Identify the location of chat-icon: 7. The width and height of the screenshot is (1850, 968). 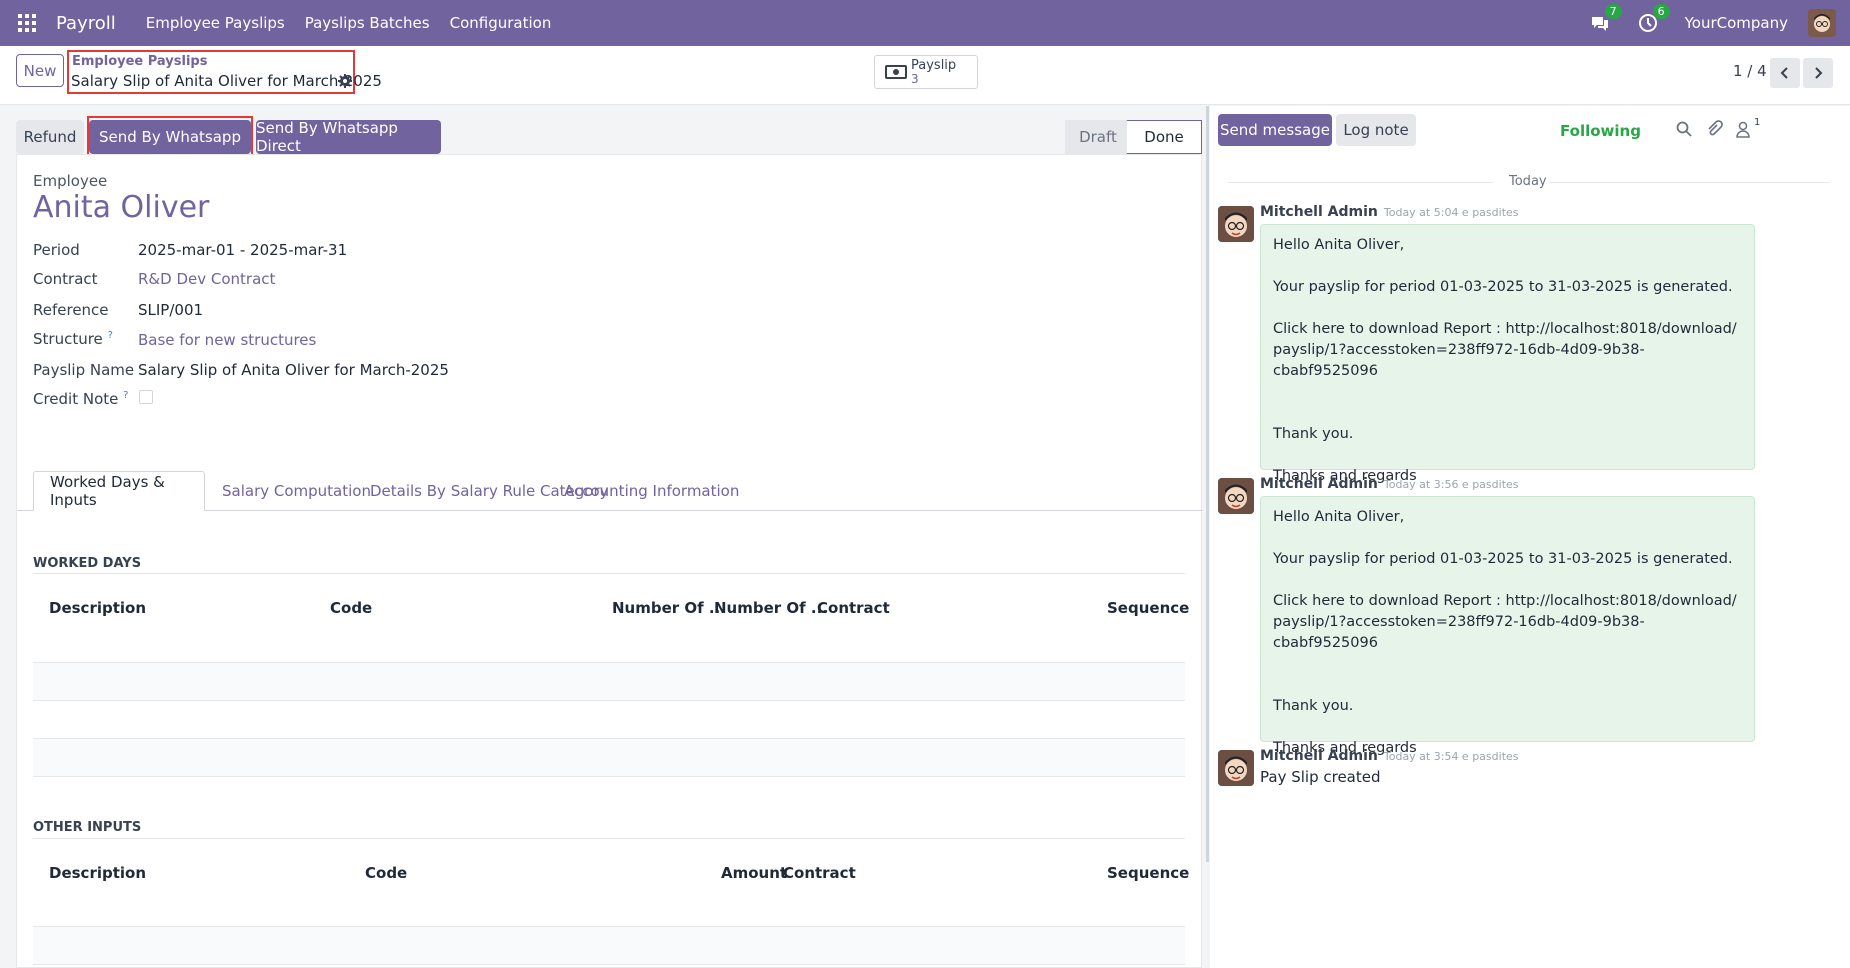
(1605, 19).